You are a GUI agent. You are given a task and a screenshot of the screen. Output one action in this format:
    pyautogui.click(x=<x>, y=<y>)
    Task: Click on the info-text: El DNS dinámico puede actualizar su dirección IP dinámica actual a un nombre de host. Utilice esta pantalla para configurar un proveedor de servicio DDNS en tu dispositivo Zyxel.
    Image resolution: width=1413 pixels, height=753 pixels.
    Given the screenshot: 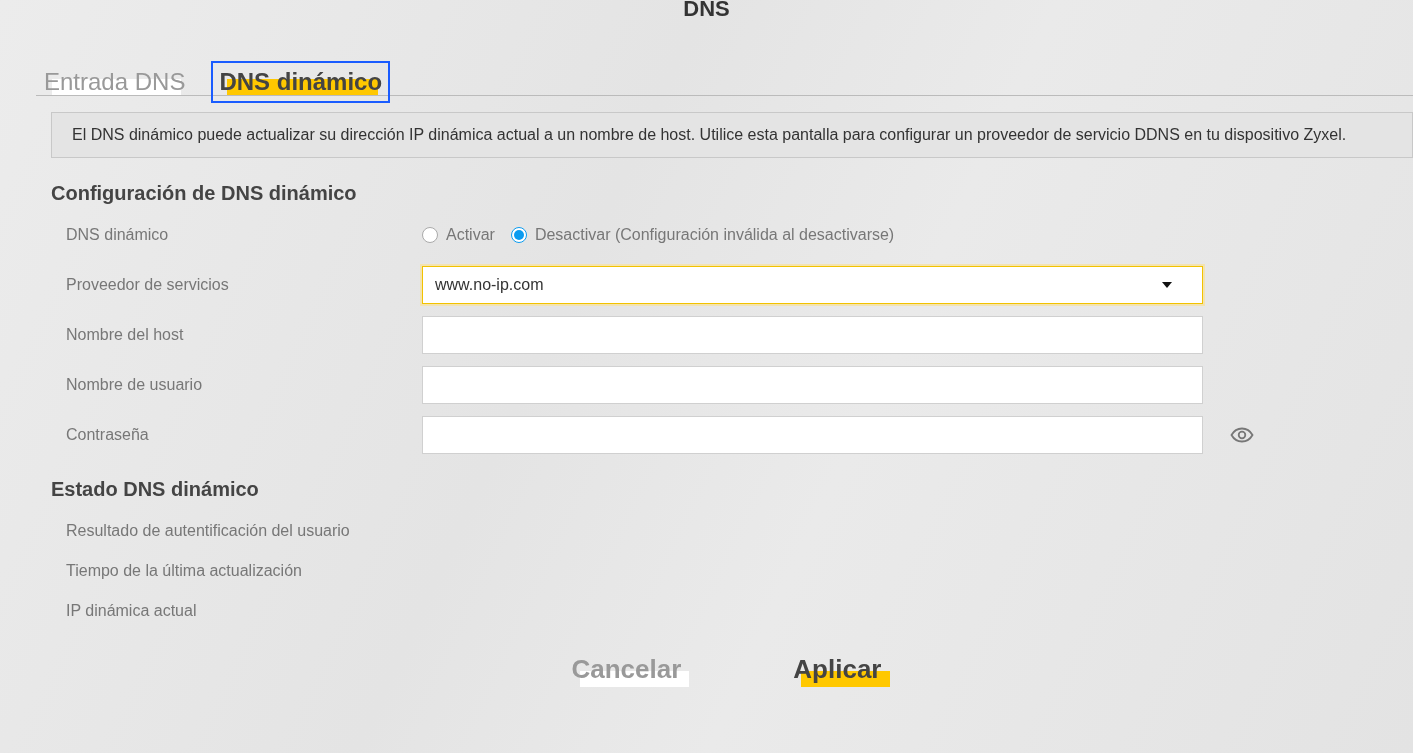 What is the action you would take?
    pyautogui.click(x=709, y=135)
    